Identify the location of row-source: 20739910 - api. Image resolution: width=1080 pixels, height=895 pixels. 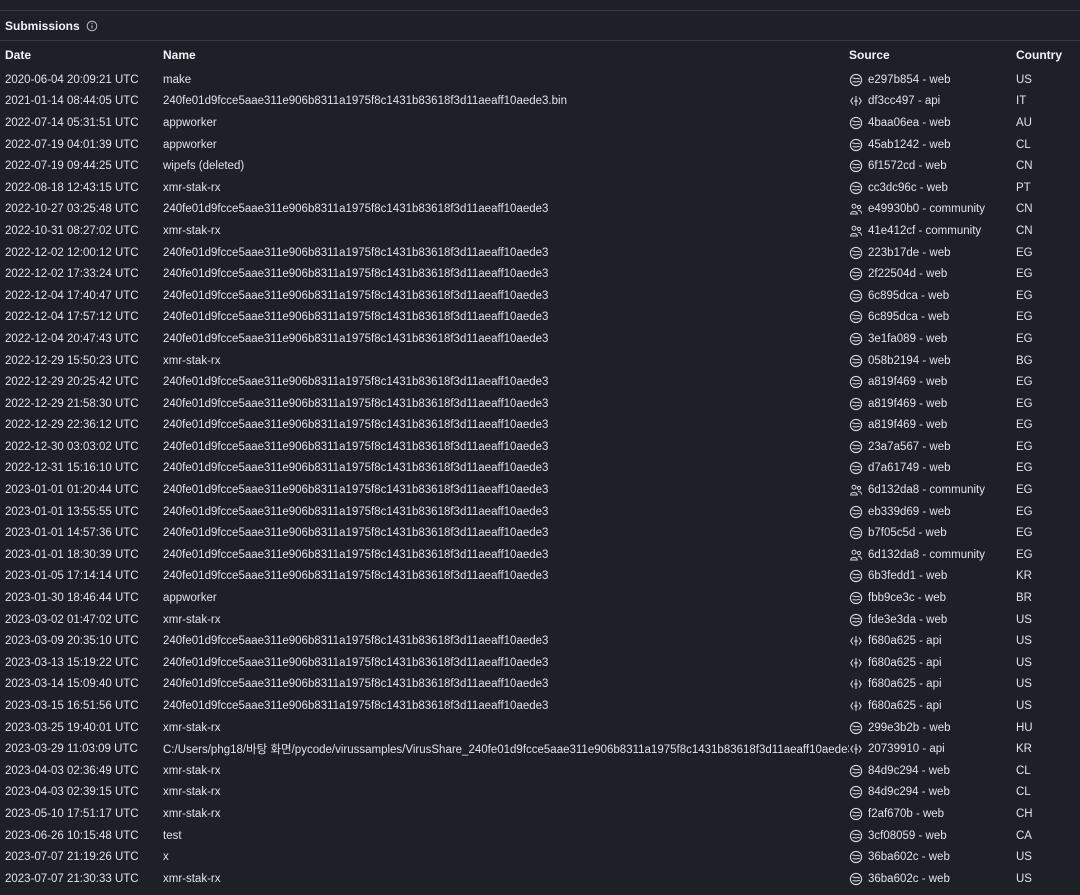
(932, 749).